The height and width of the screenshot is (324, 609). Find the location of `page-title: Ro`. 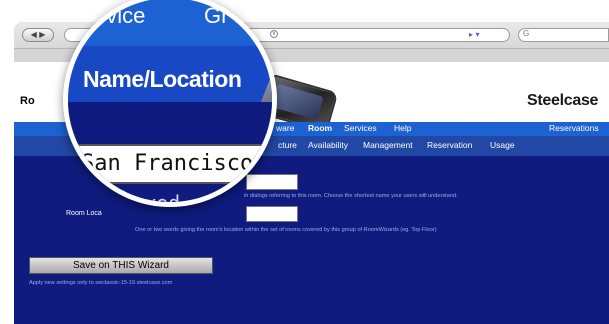

page-title: Ro is located at coordinates (27, 101).